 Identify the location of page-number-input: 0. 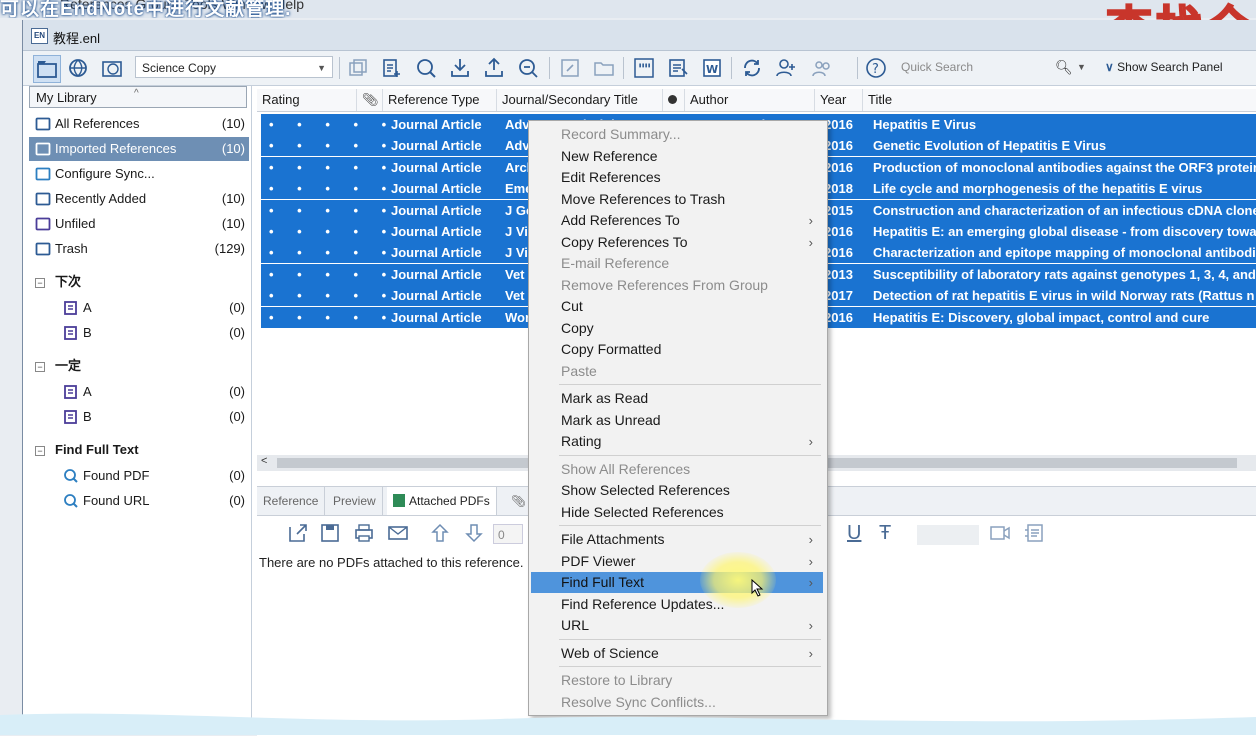
(508, 534).